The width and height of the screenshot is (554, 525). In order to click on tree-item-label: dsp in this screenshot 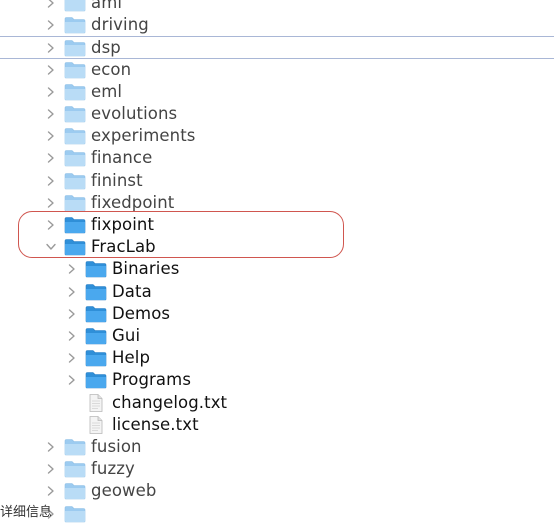, I will do `click(106, 48)`.